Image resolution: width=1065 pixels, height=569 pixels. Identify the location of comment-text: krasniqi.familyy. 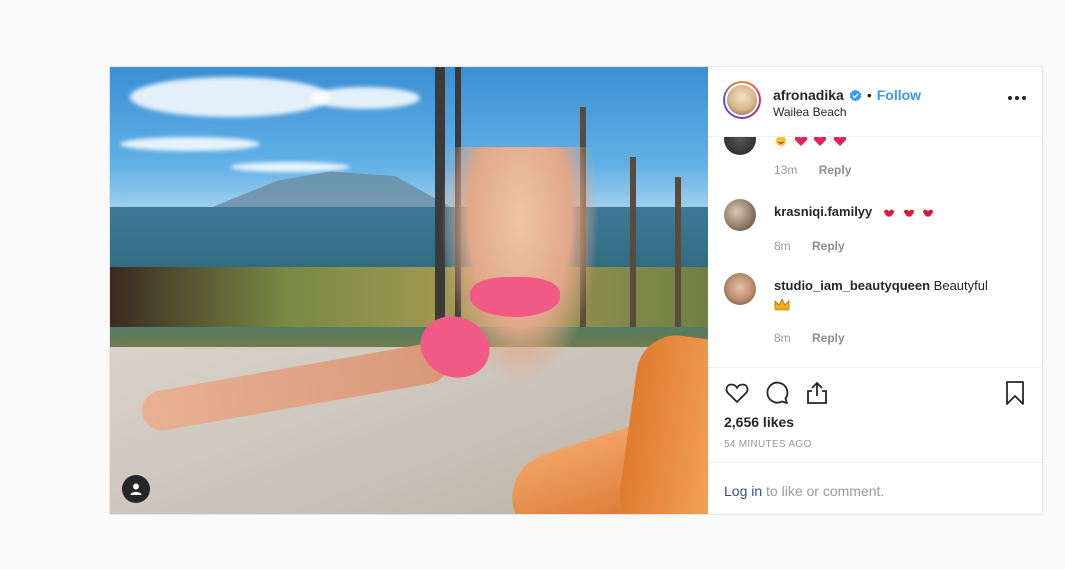
(899, 212).